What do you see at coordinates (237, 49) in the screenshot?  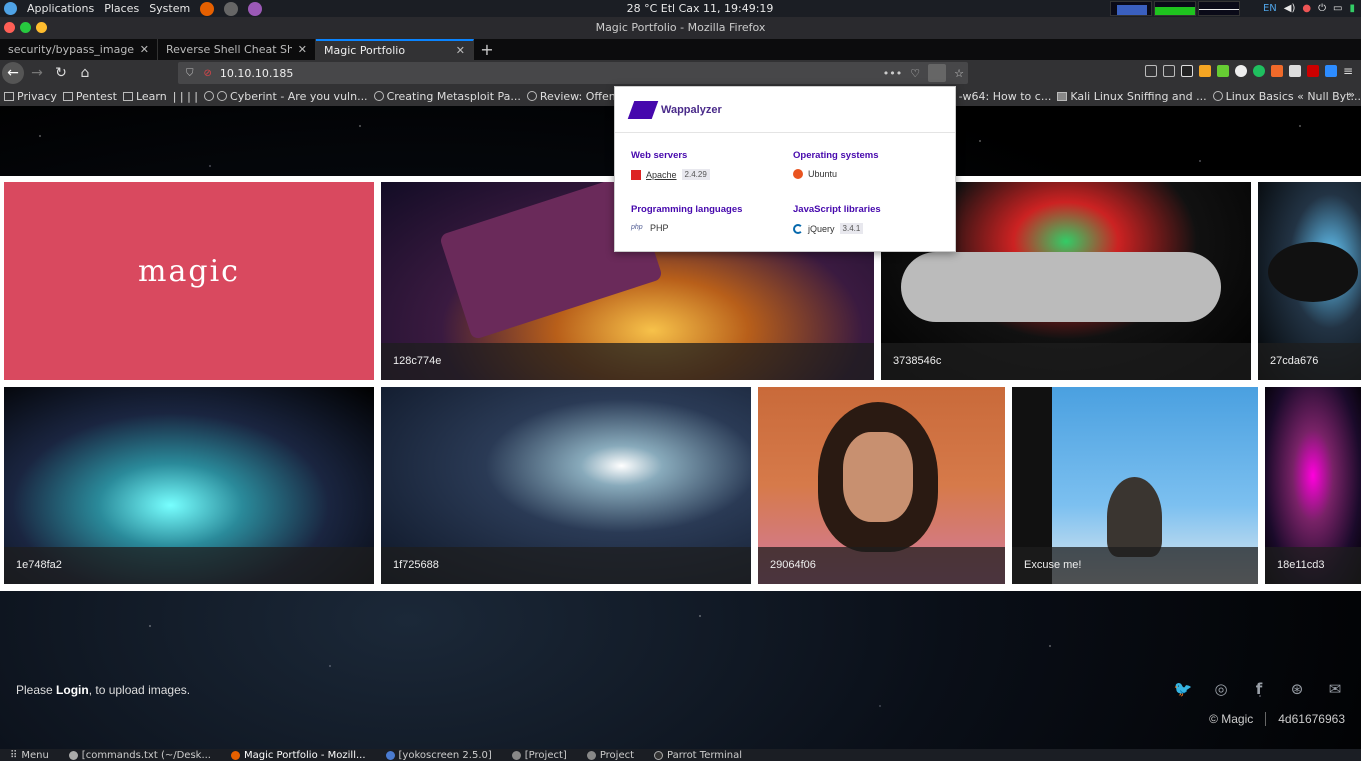 I see `tab-reverse-shell: Reverse Shell Cheat Sheet | ✕` at bounding box center [237, 49].